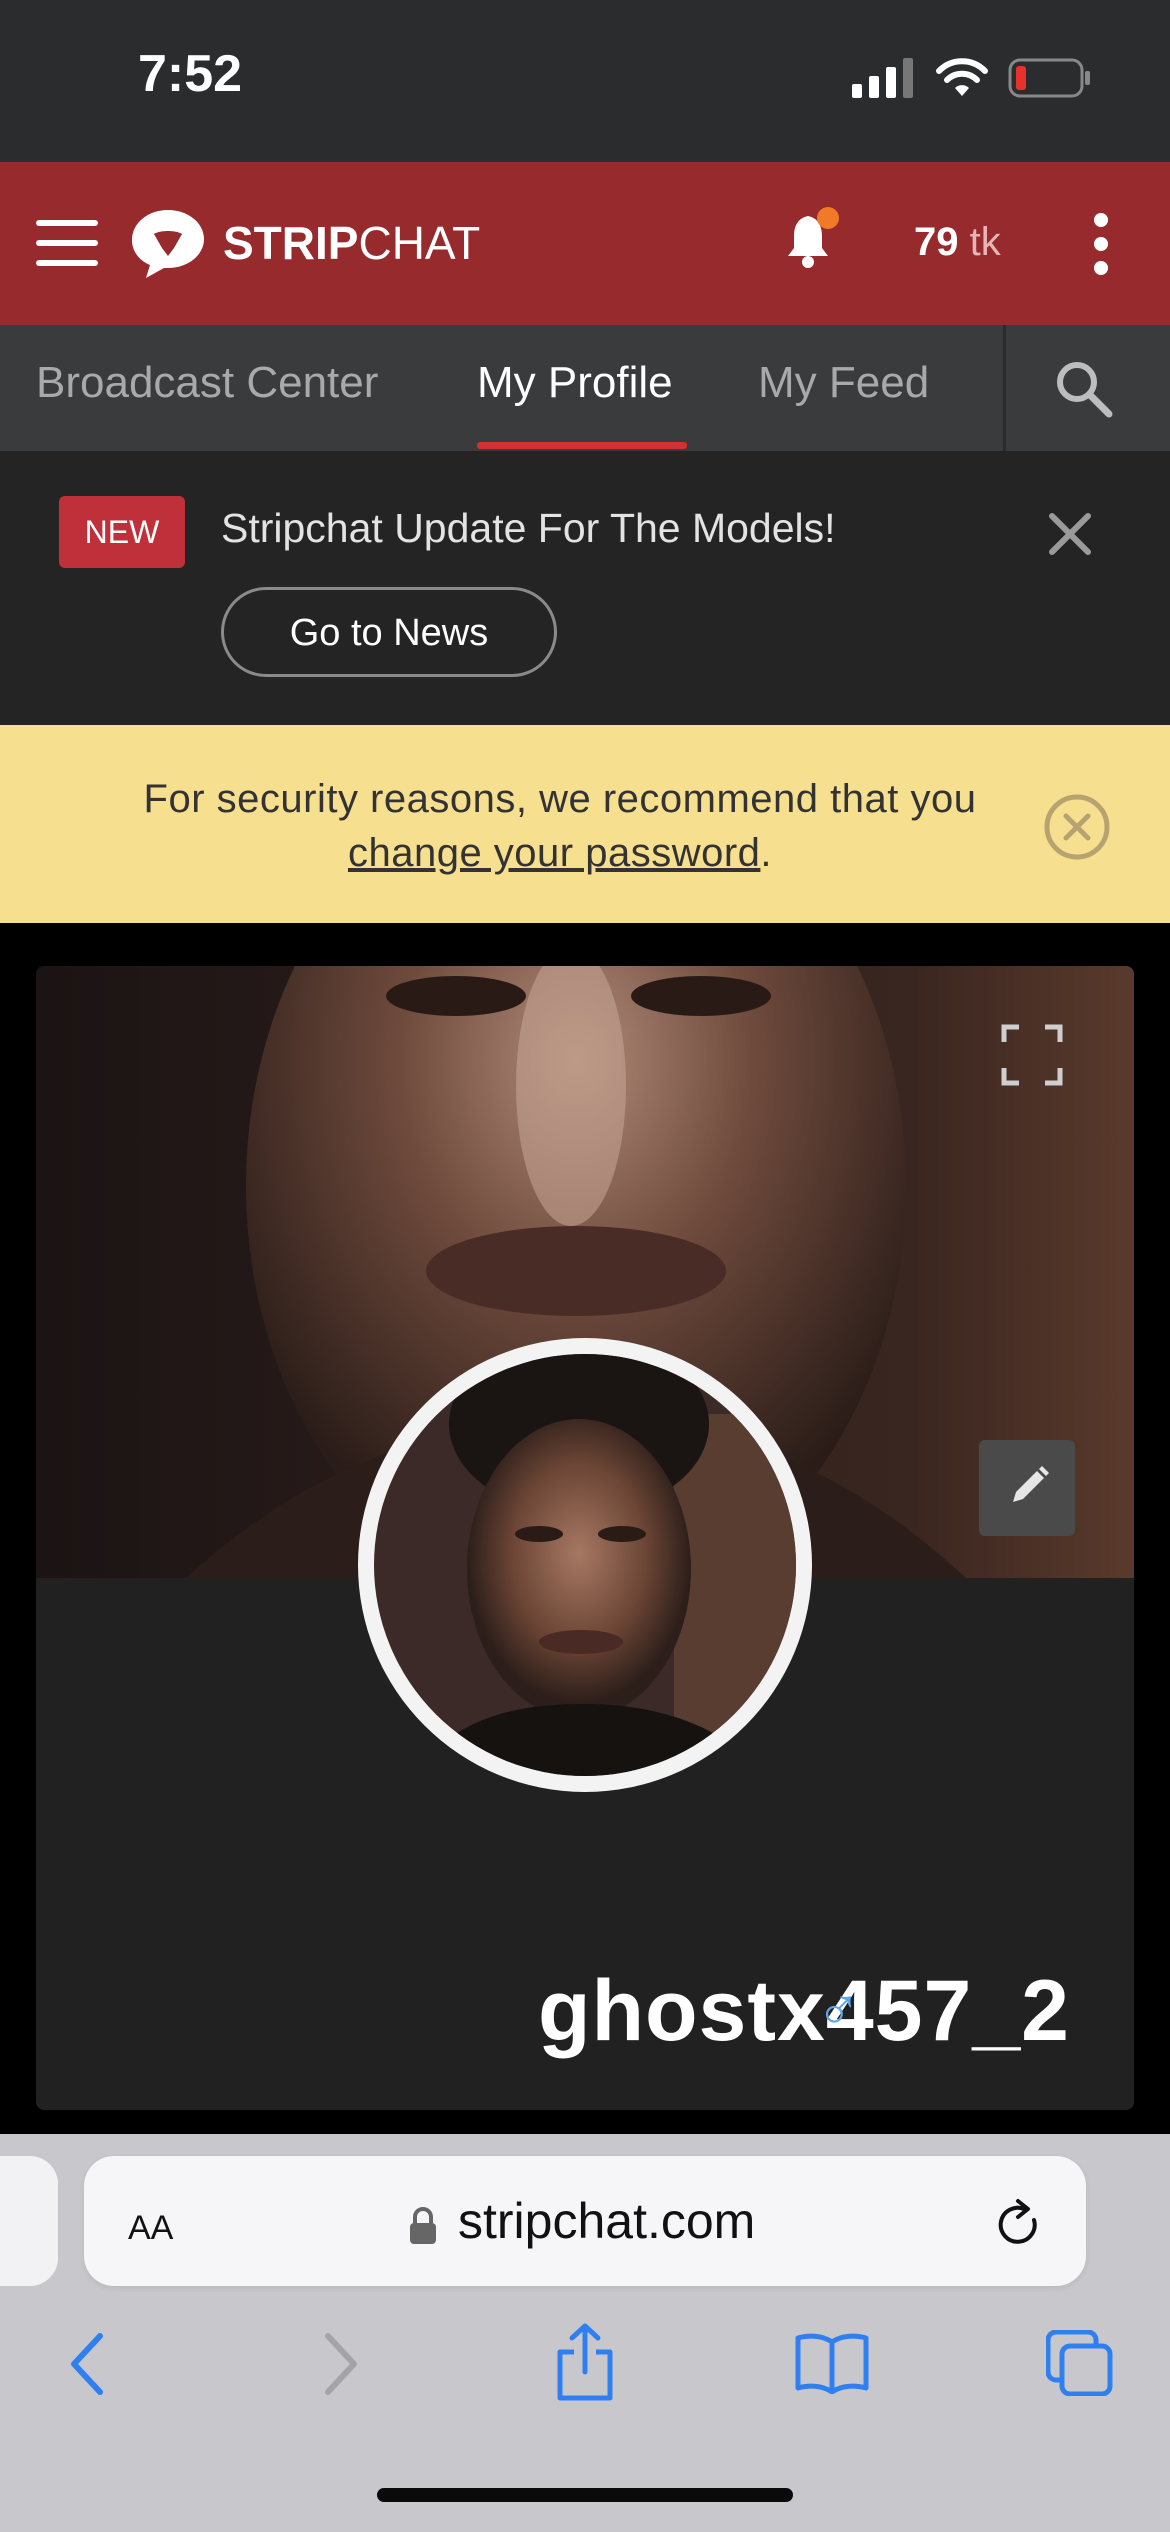  What do you see at coordinates (291, 243) in the screenshot?
I see `brand-name-bold: STRIP` at bounding box center [291, 243].